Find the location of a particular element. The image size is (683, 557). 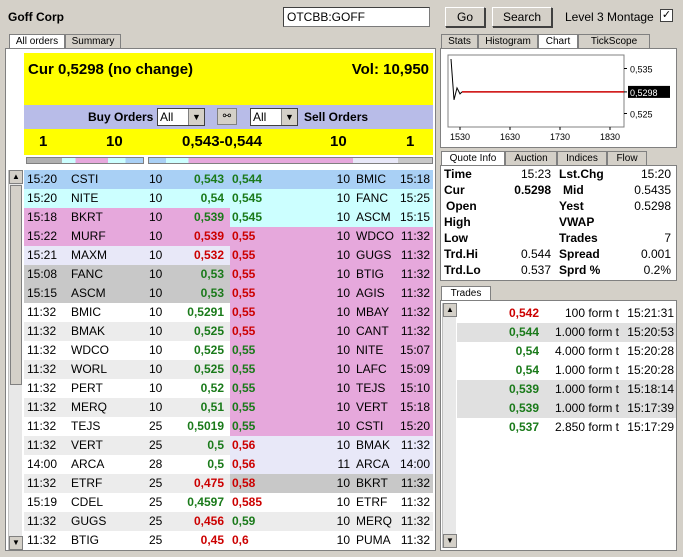

ask-row: 0,585 10 ETRF 11:32 is located at coordinates (331, 502).